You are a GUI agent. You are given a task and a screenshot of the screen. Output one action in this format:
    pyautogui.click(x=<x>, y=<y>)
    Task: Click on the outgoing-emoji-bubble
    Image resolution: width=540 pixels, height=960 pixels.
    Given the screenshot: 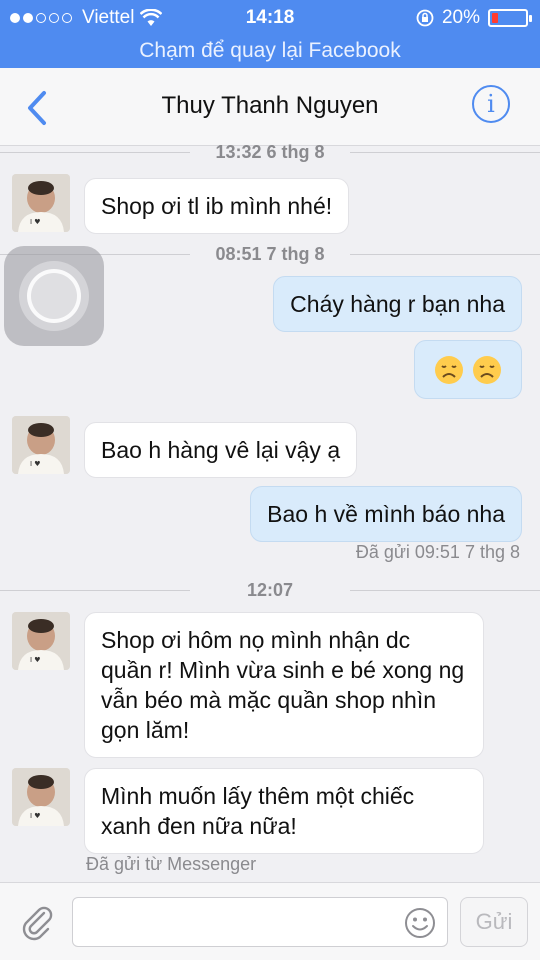 What is the action you would take?
    pyautogui.click(x=467, y=369)
    